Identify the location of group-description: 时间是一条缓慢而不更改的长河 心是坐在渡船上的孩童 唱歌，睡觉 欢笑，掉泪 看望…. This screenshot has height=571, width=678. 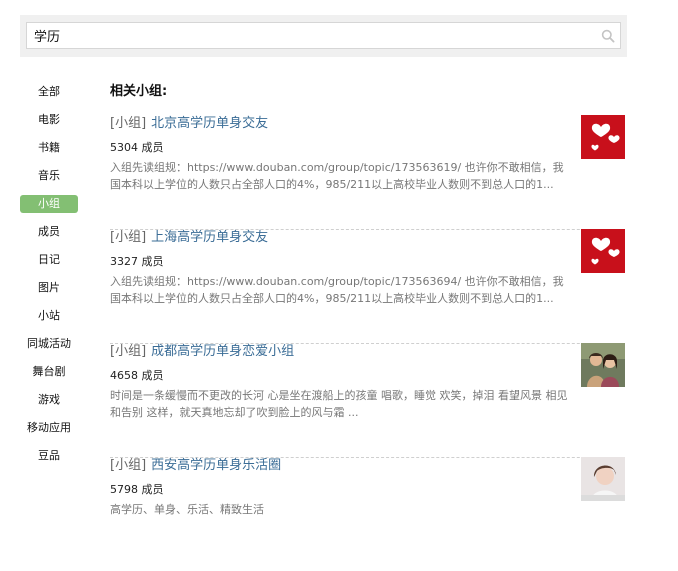
(339, 404).